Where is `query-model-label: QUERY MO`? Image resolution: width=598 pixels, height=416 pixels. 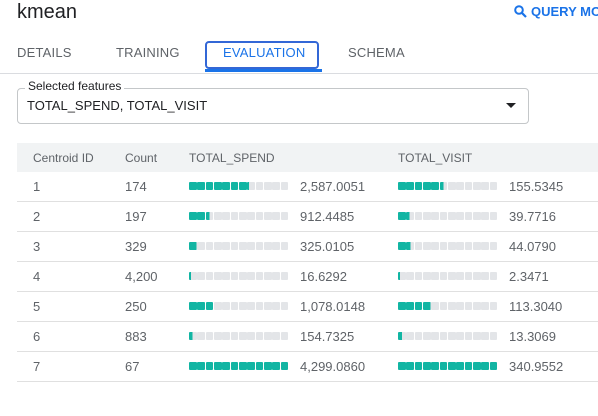
query-model-label: QUERY MO is located at coordinates (564, 11).